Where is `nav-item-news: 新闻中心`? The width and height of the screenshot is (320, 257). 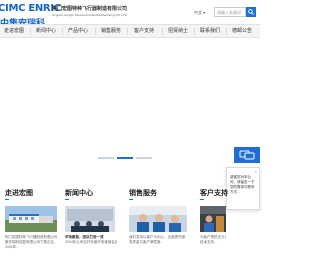 nav-item-news: 新闻中心 is located at coordinates (46, 31).